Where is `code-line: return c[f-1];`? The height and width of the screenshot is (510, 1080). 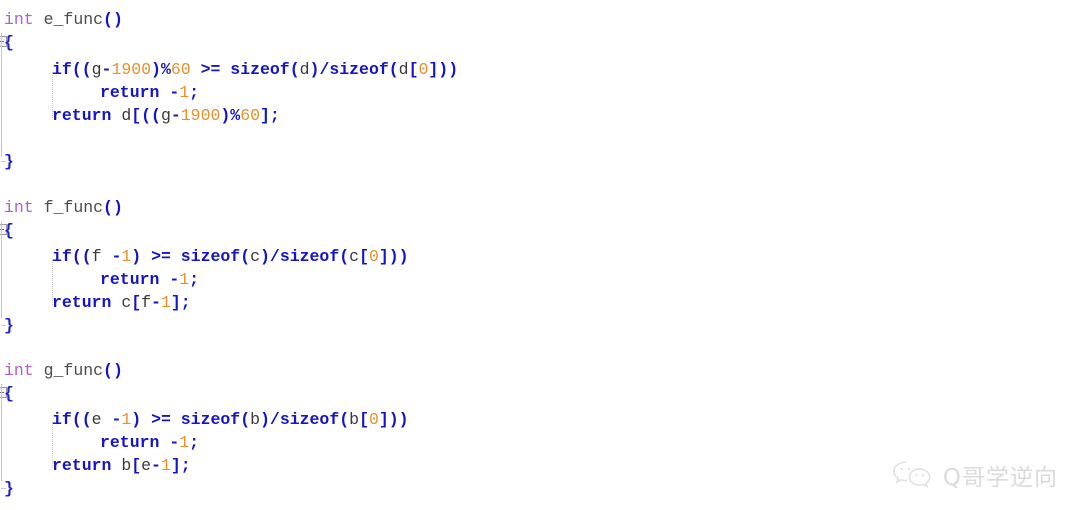
code-line: return c[f-1]; is located at coordinates (121, 302).